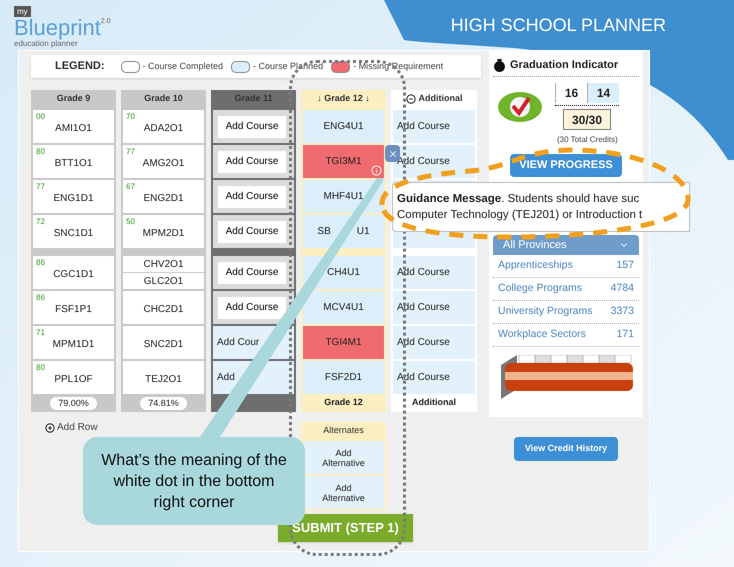  I want to click on pathway-name: College Programs, so click(540, 289).